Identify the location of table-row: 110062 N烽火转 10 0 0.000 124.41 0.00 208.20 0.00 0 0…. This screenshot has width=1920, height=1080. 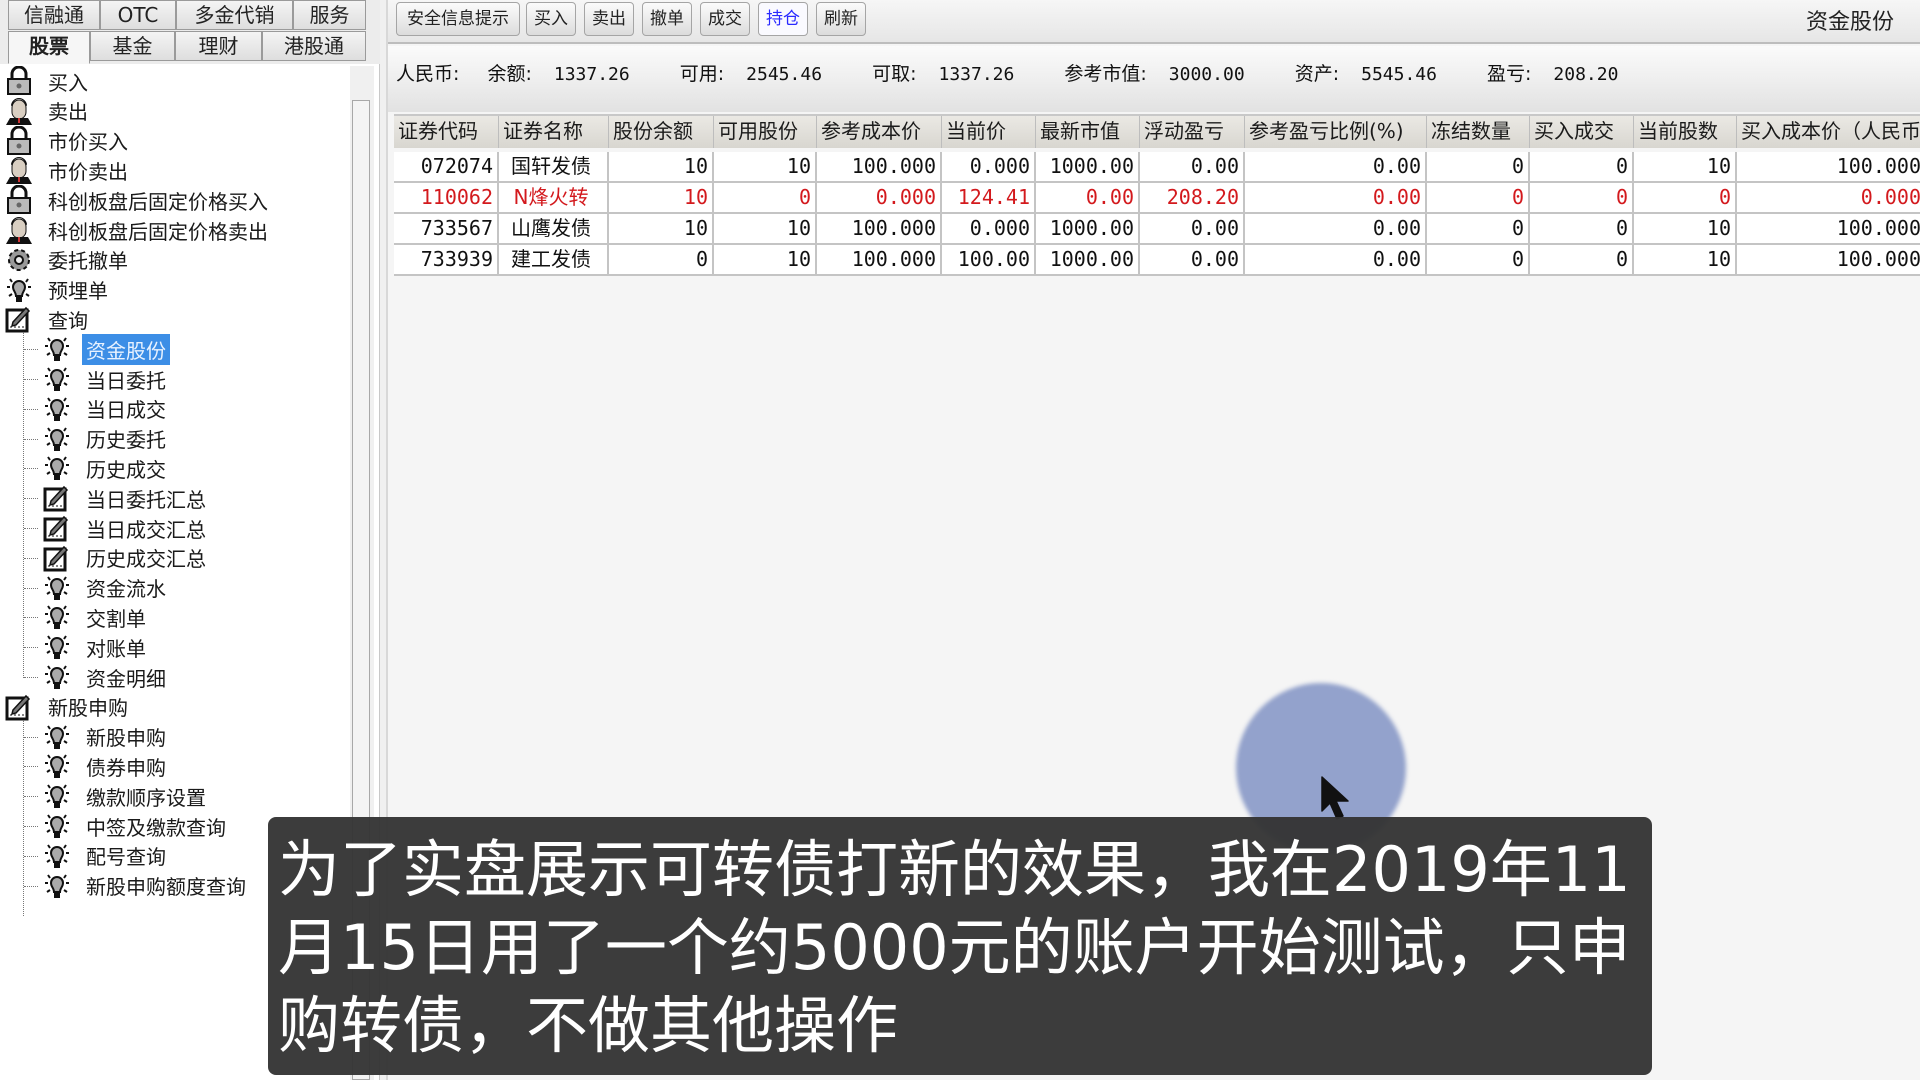
(1157, 198).